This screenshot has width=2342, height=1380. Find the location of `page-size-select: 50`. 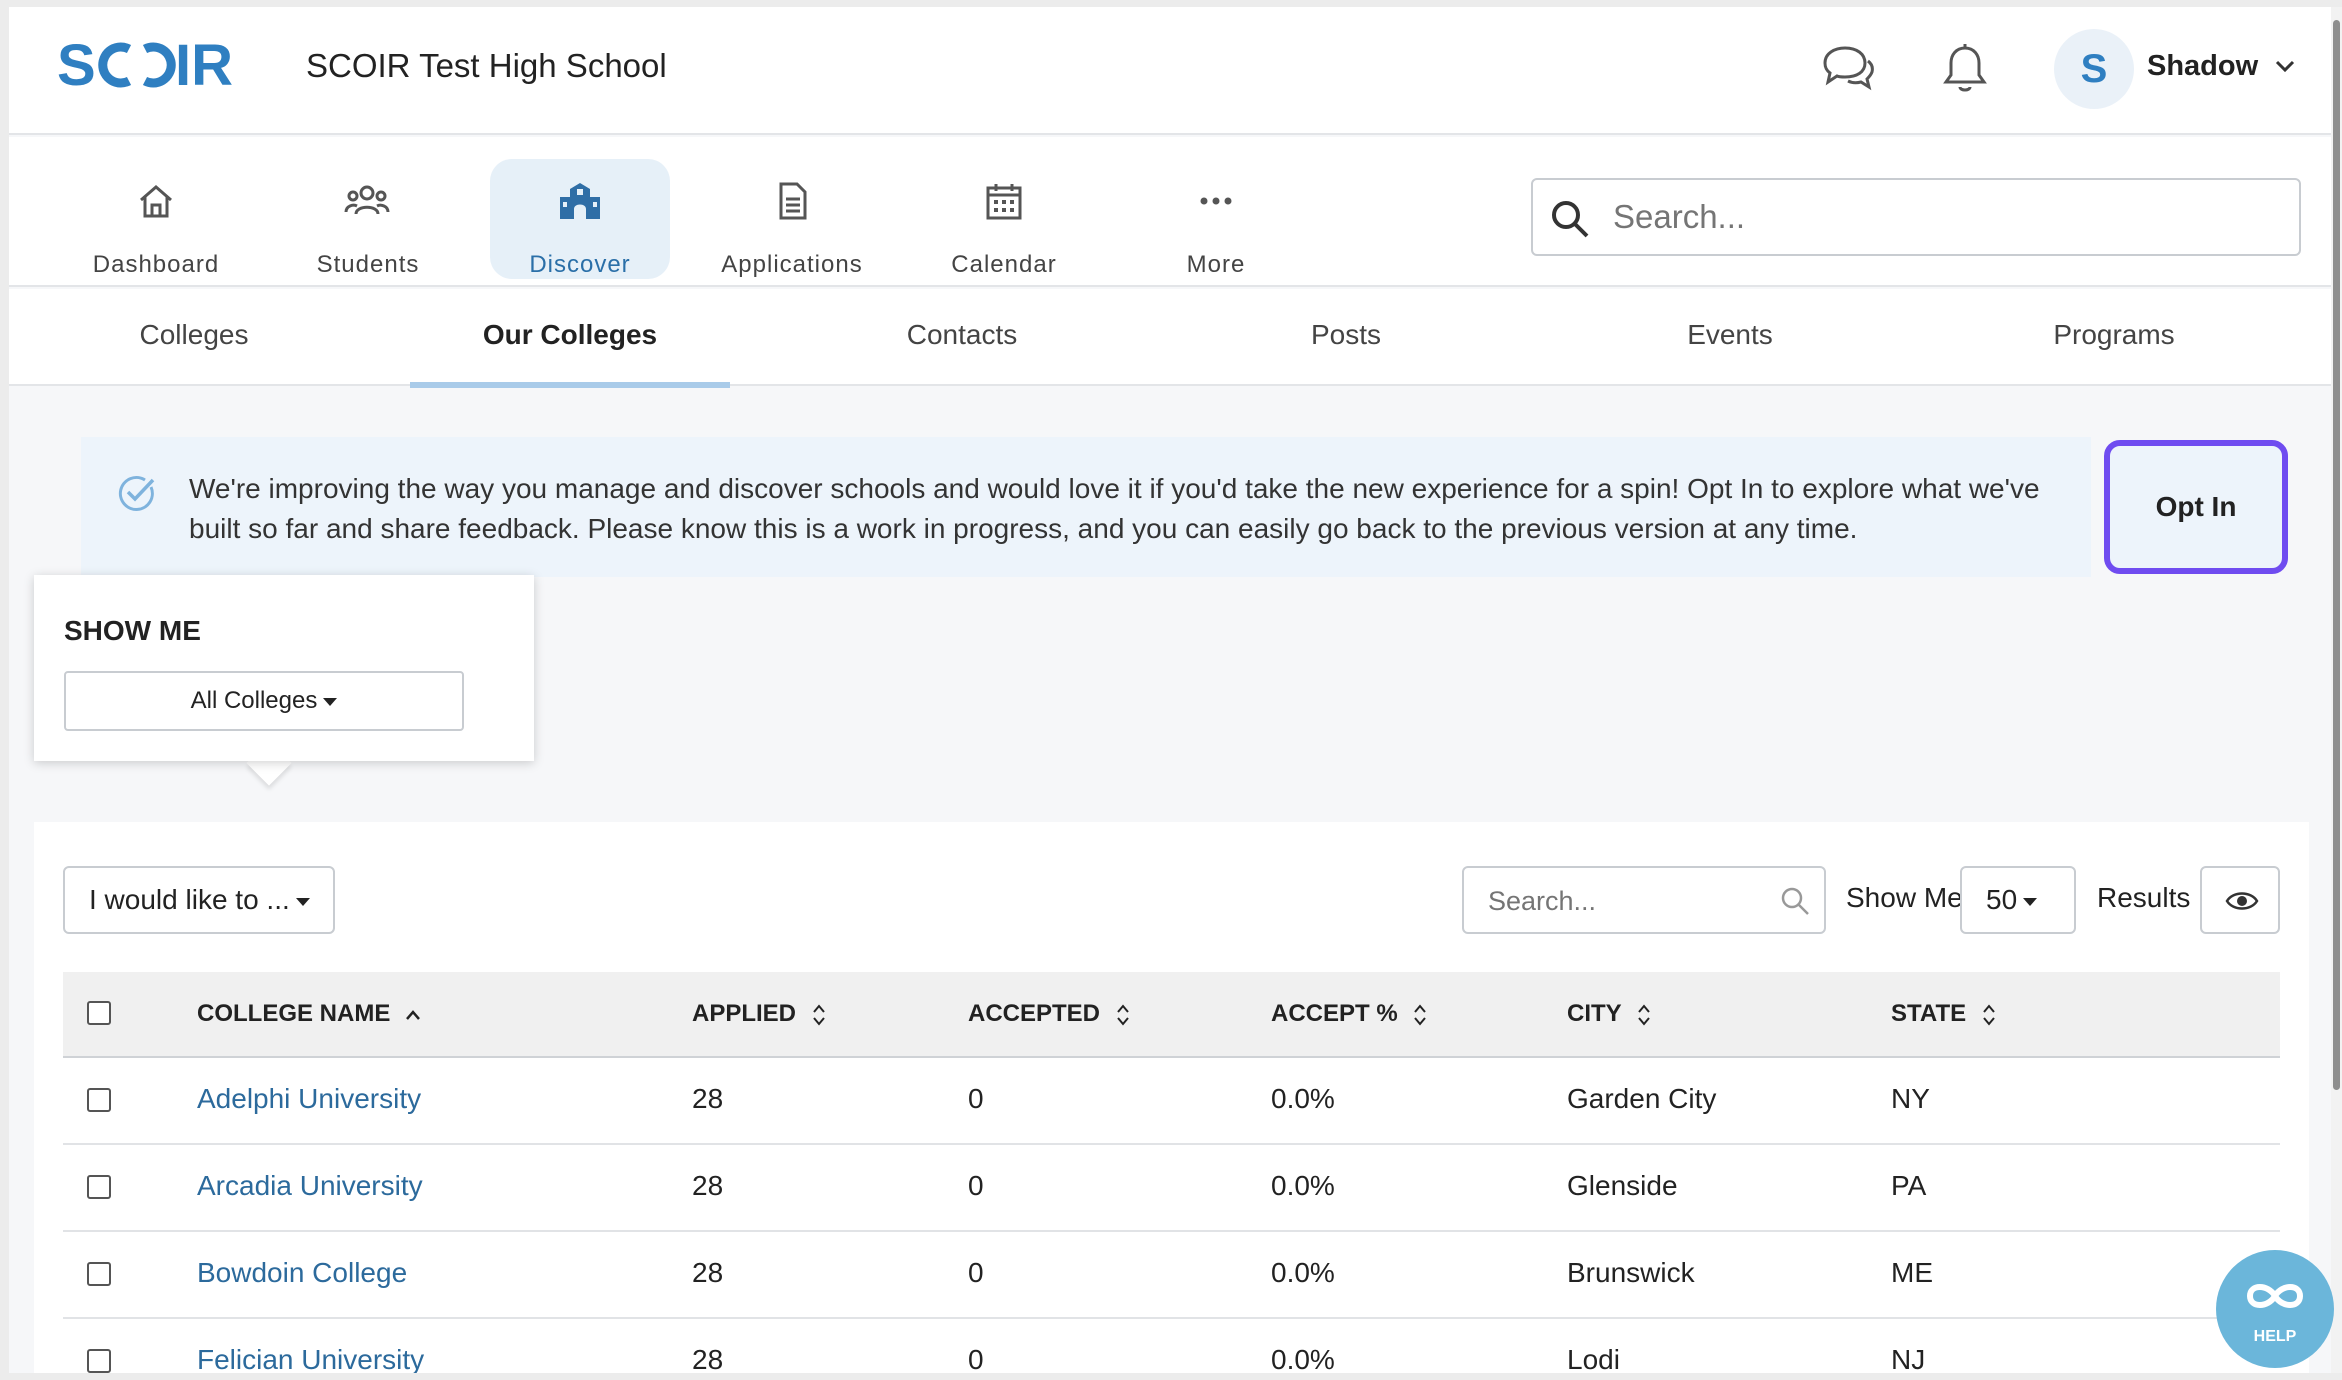

page-size-select: 50 is located at coordinates (2018, 900).